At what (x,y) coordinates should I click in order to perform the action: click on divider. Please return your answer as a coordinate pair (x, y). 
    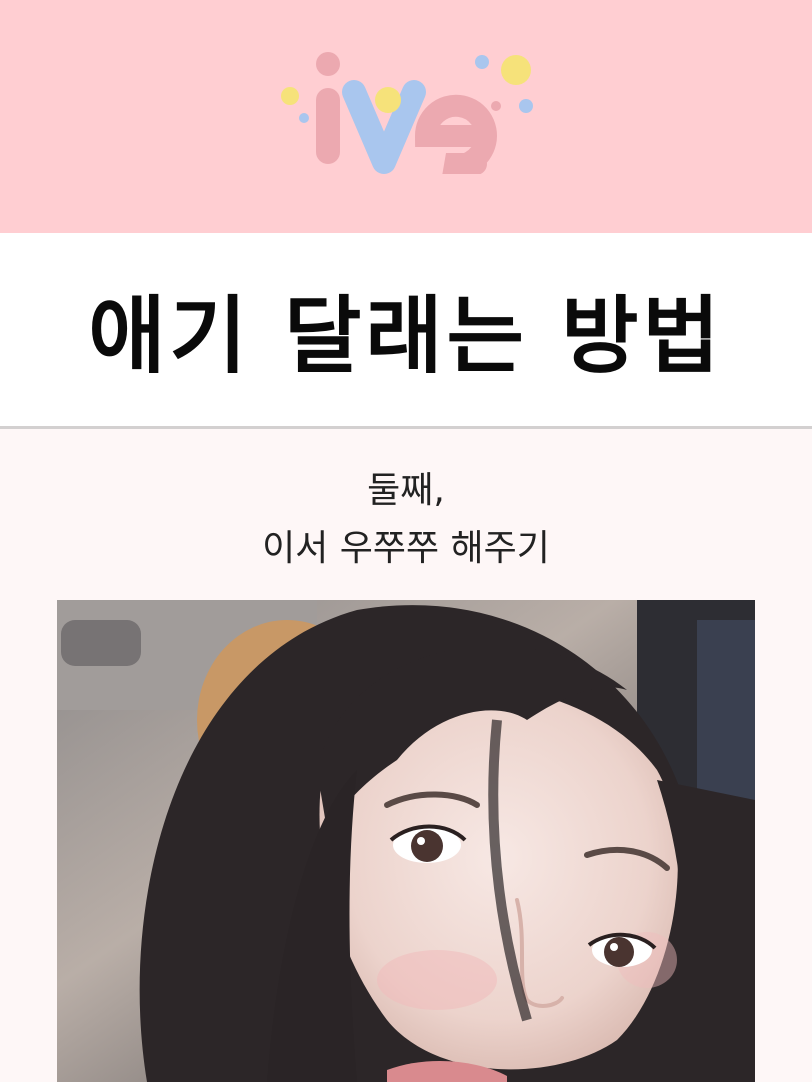
    Looking at the image, I should click on (406, 427).